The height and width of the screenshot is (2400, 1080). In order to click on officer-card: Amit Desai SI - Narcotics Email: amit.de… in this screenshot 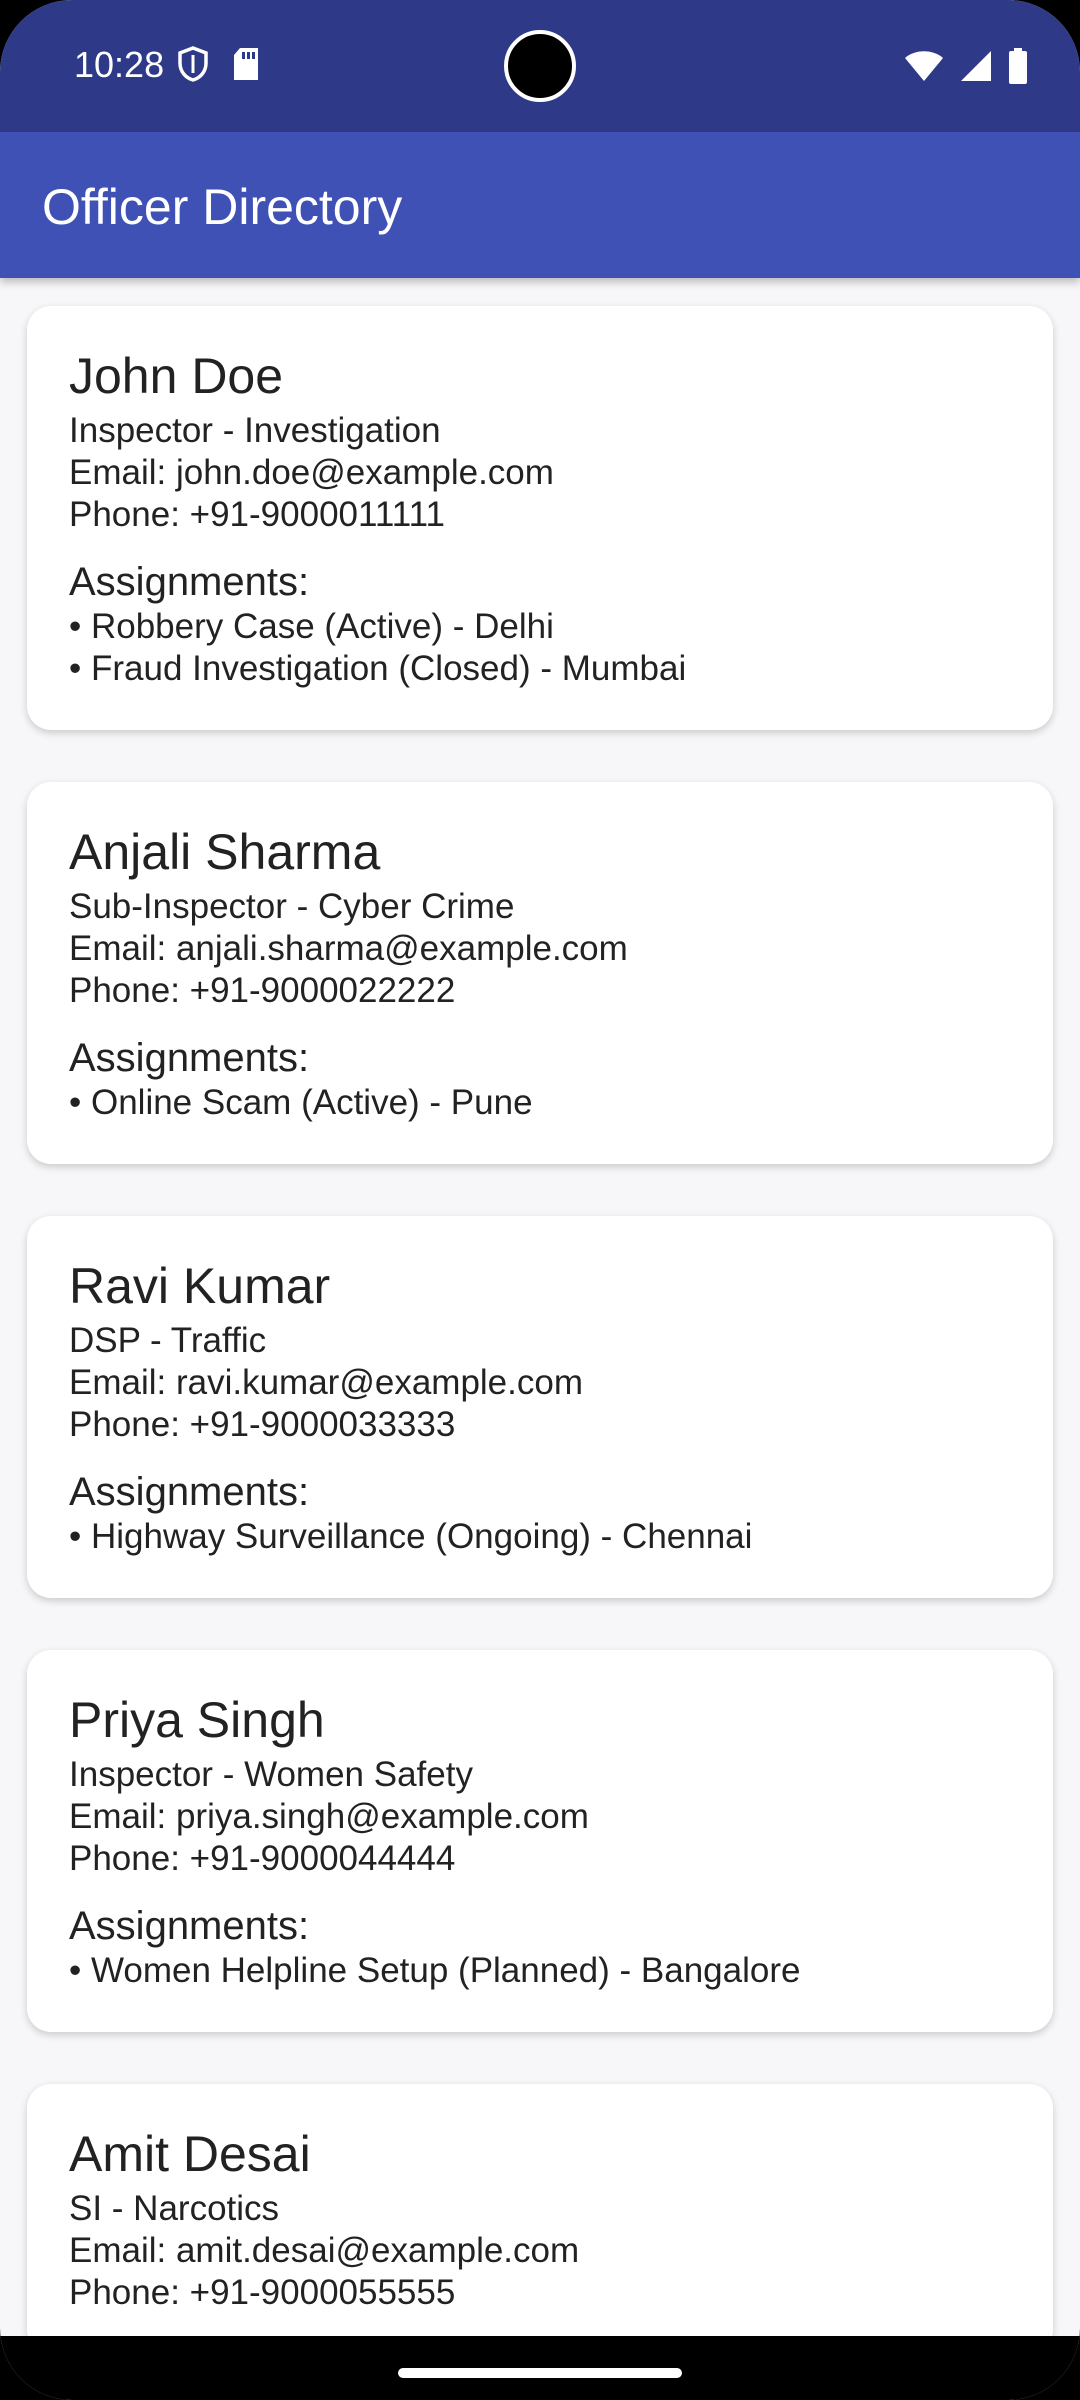, I will do `click(540, 2219)`.